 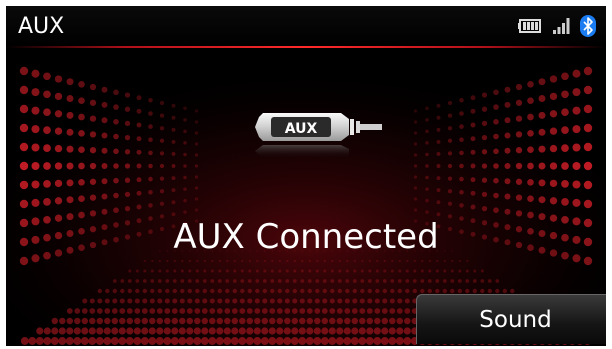 I want to click on status-icons, so click(x=557, y=26).